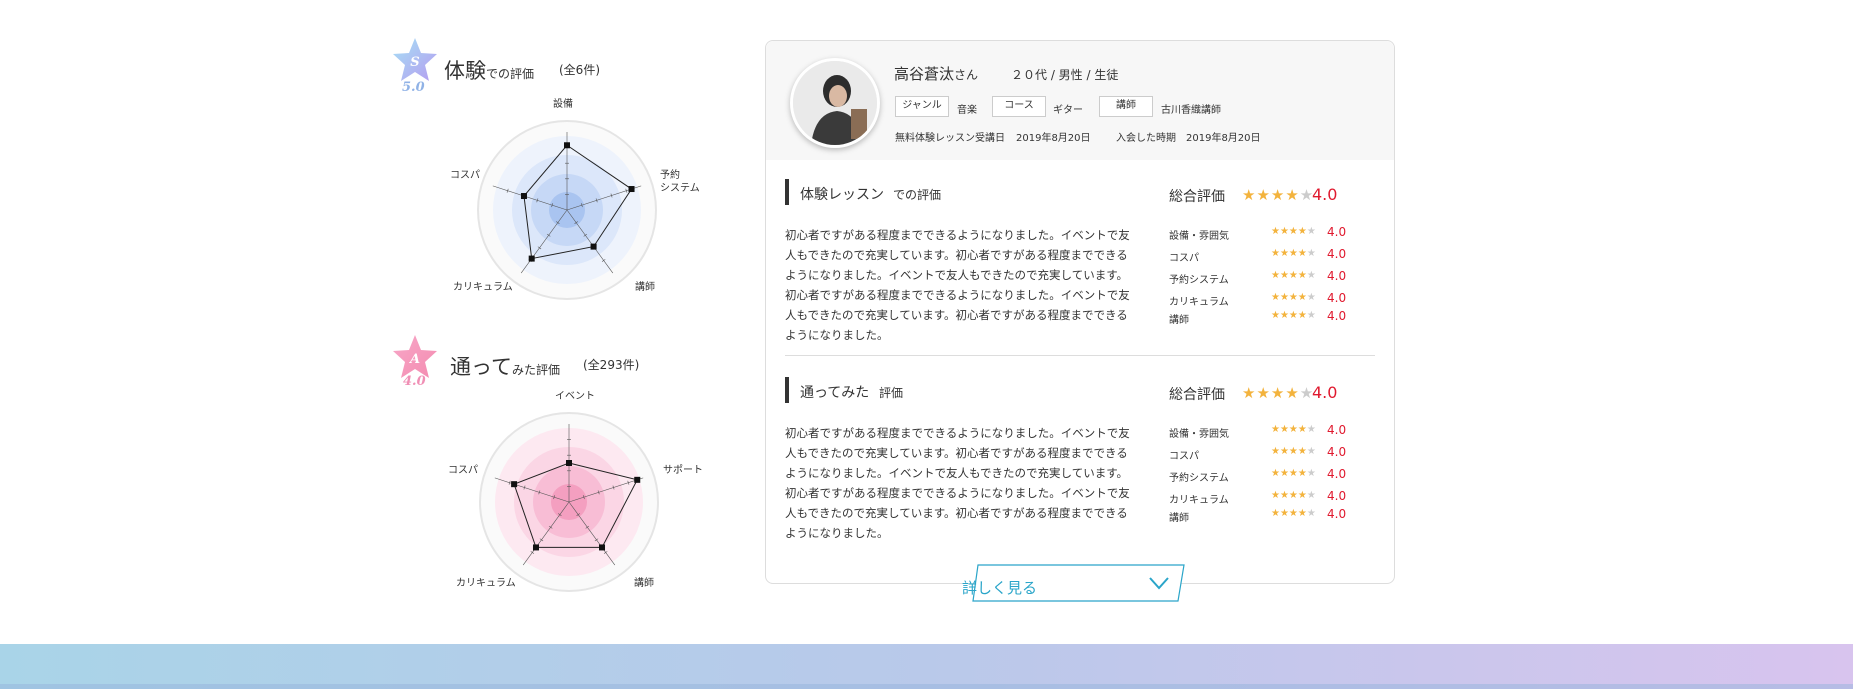 The width and height of the screenshot is (1853, 689). I want to click on radar2-label-left: コスパ, so click(463, 470).